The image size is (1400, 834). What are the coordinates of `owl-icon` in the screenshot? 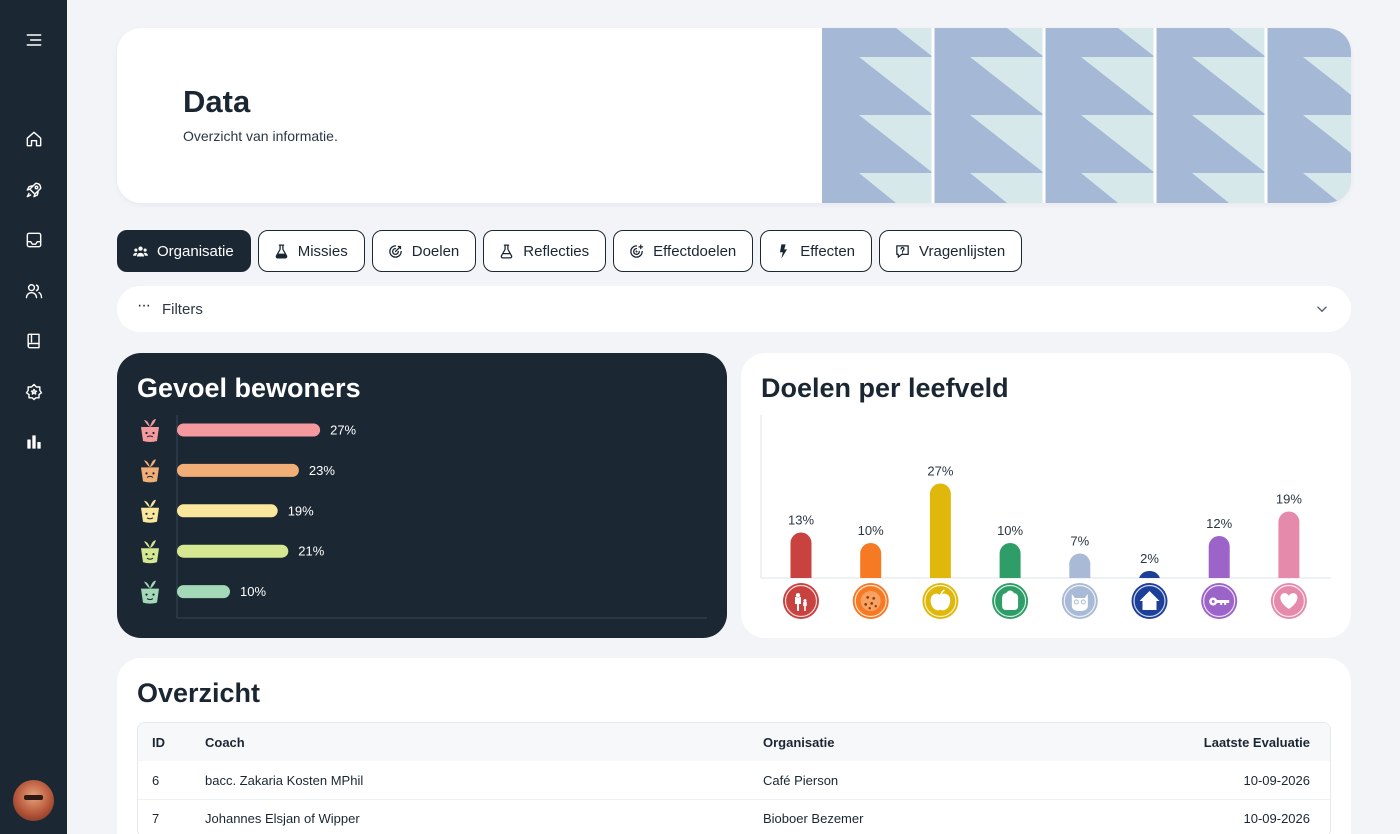 It's located at (1079, 601).